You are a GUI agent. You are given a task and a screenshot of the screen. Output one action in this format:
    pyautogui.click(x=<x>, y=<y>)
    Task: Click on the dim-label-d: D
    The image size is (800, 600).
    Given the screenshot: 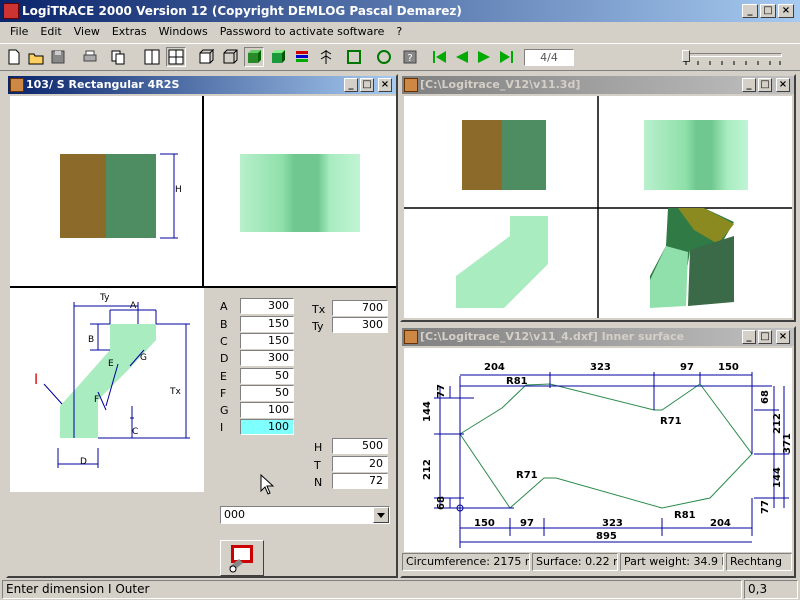 What is the action you would take?
    pyautogui.click(x=83, y=462)
    